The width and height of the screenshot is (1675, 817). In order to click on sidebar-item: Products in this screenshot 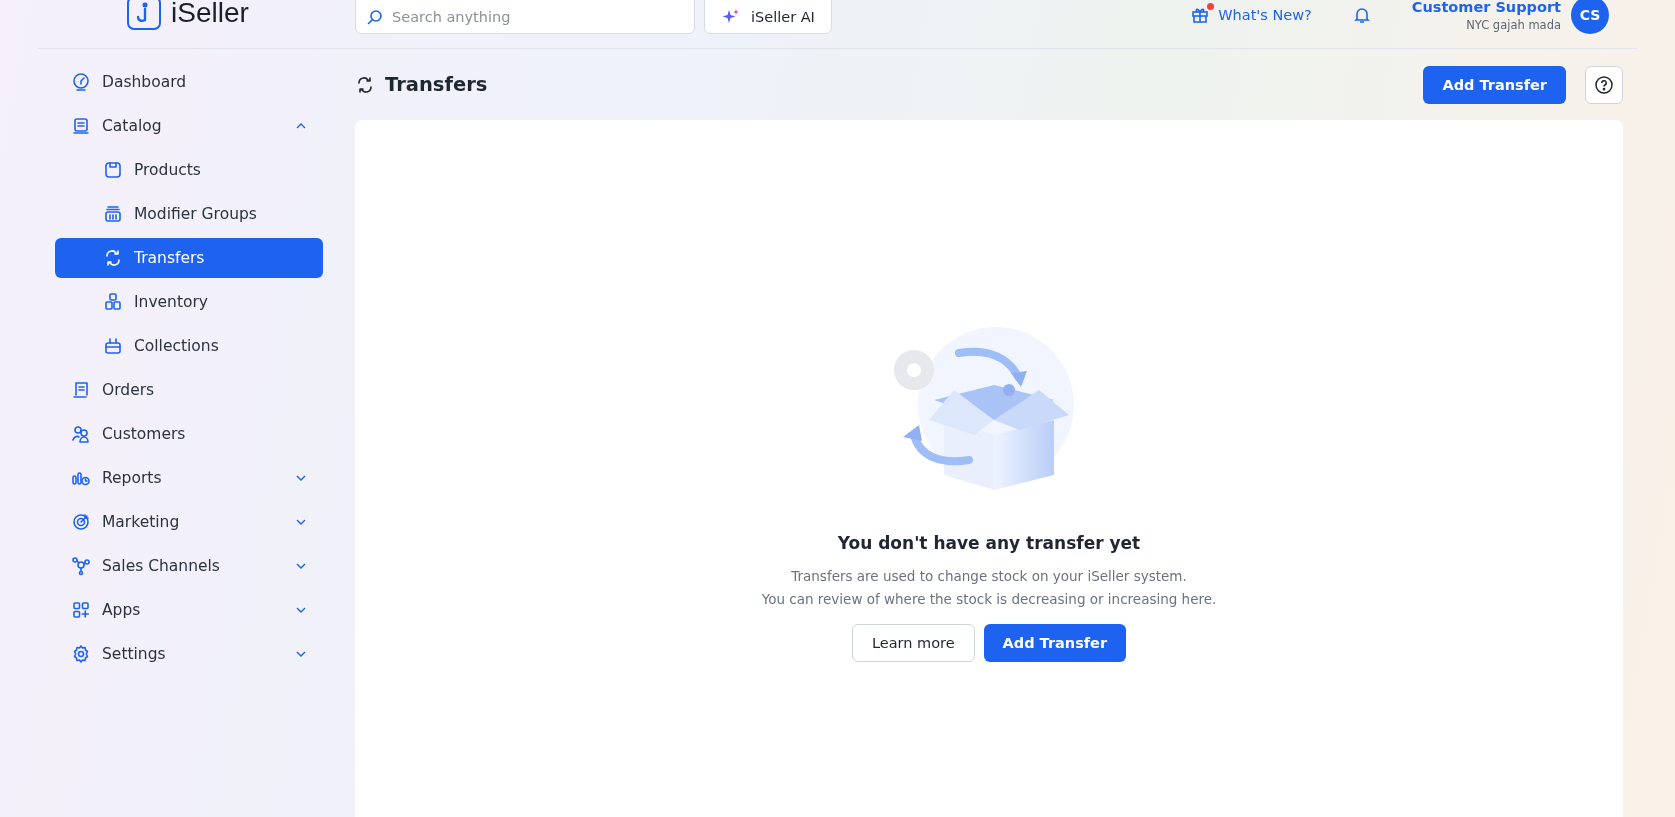, I will do `click(189, 170)`.